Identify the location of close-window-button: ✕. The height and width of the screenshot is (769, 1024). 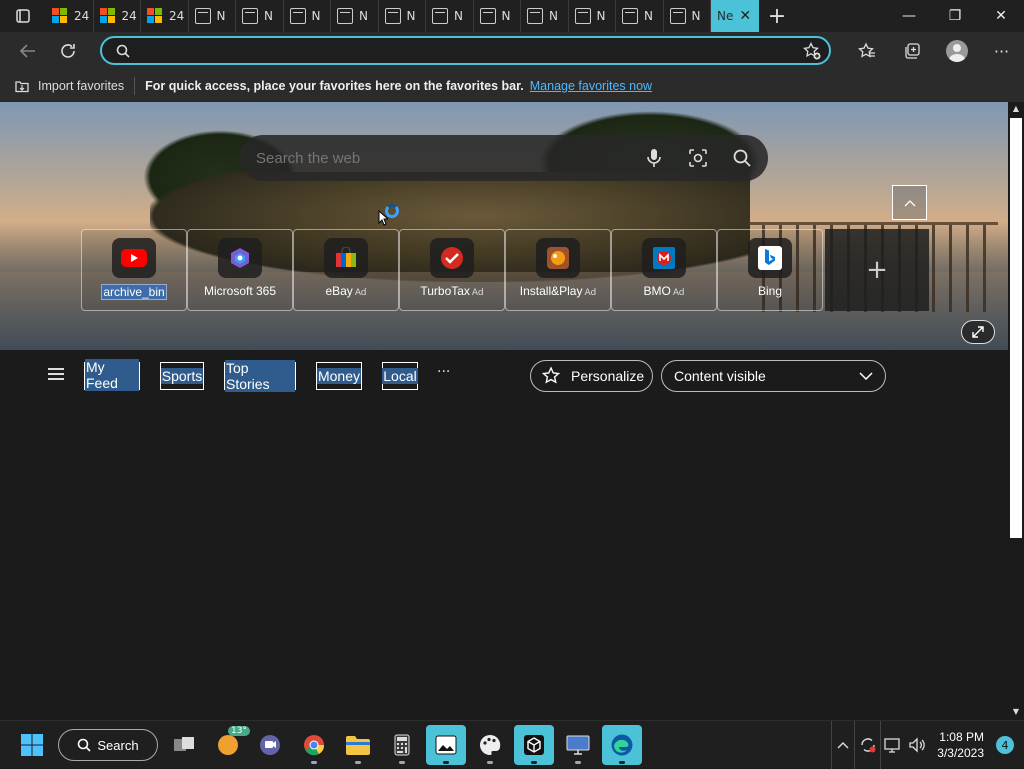
(1001, 16).